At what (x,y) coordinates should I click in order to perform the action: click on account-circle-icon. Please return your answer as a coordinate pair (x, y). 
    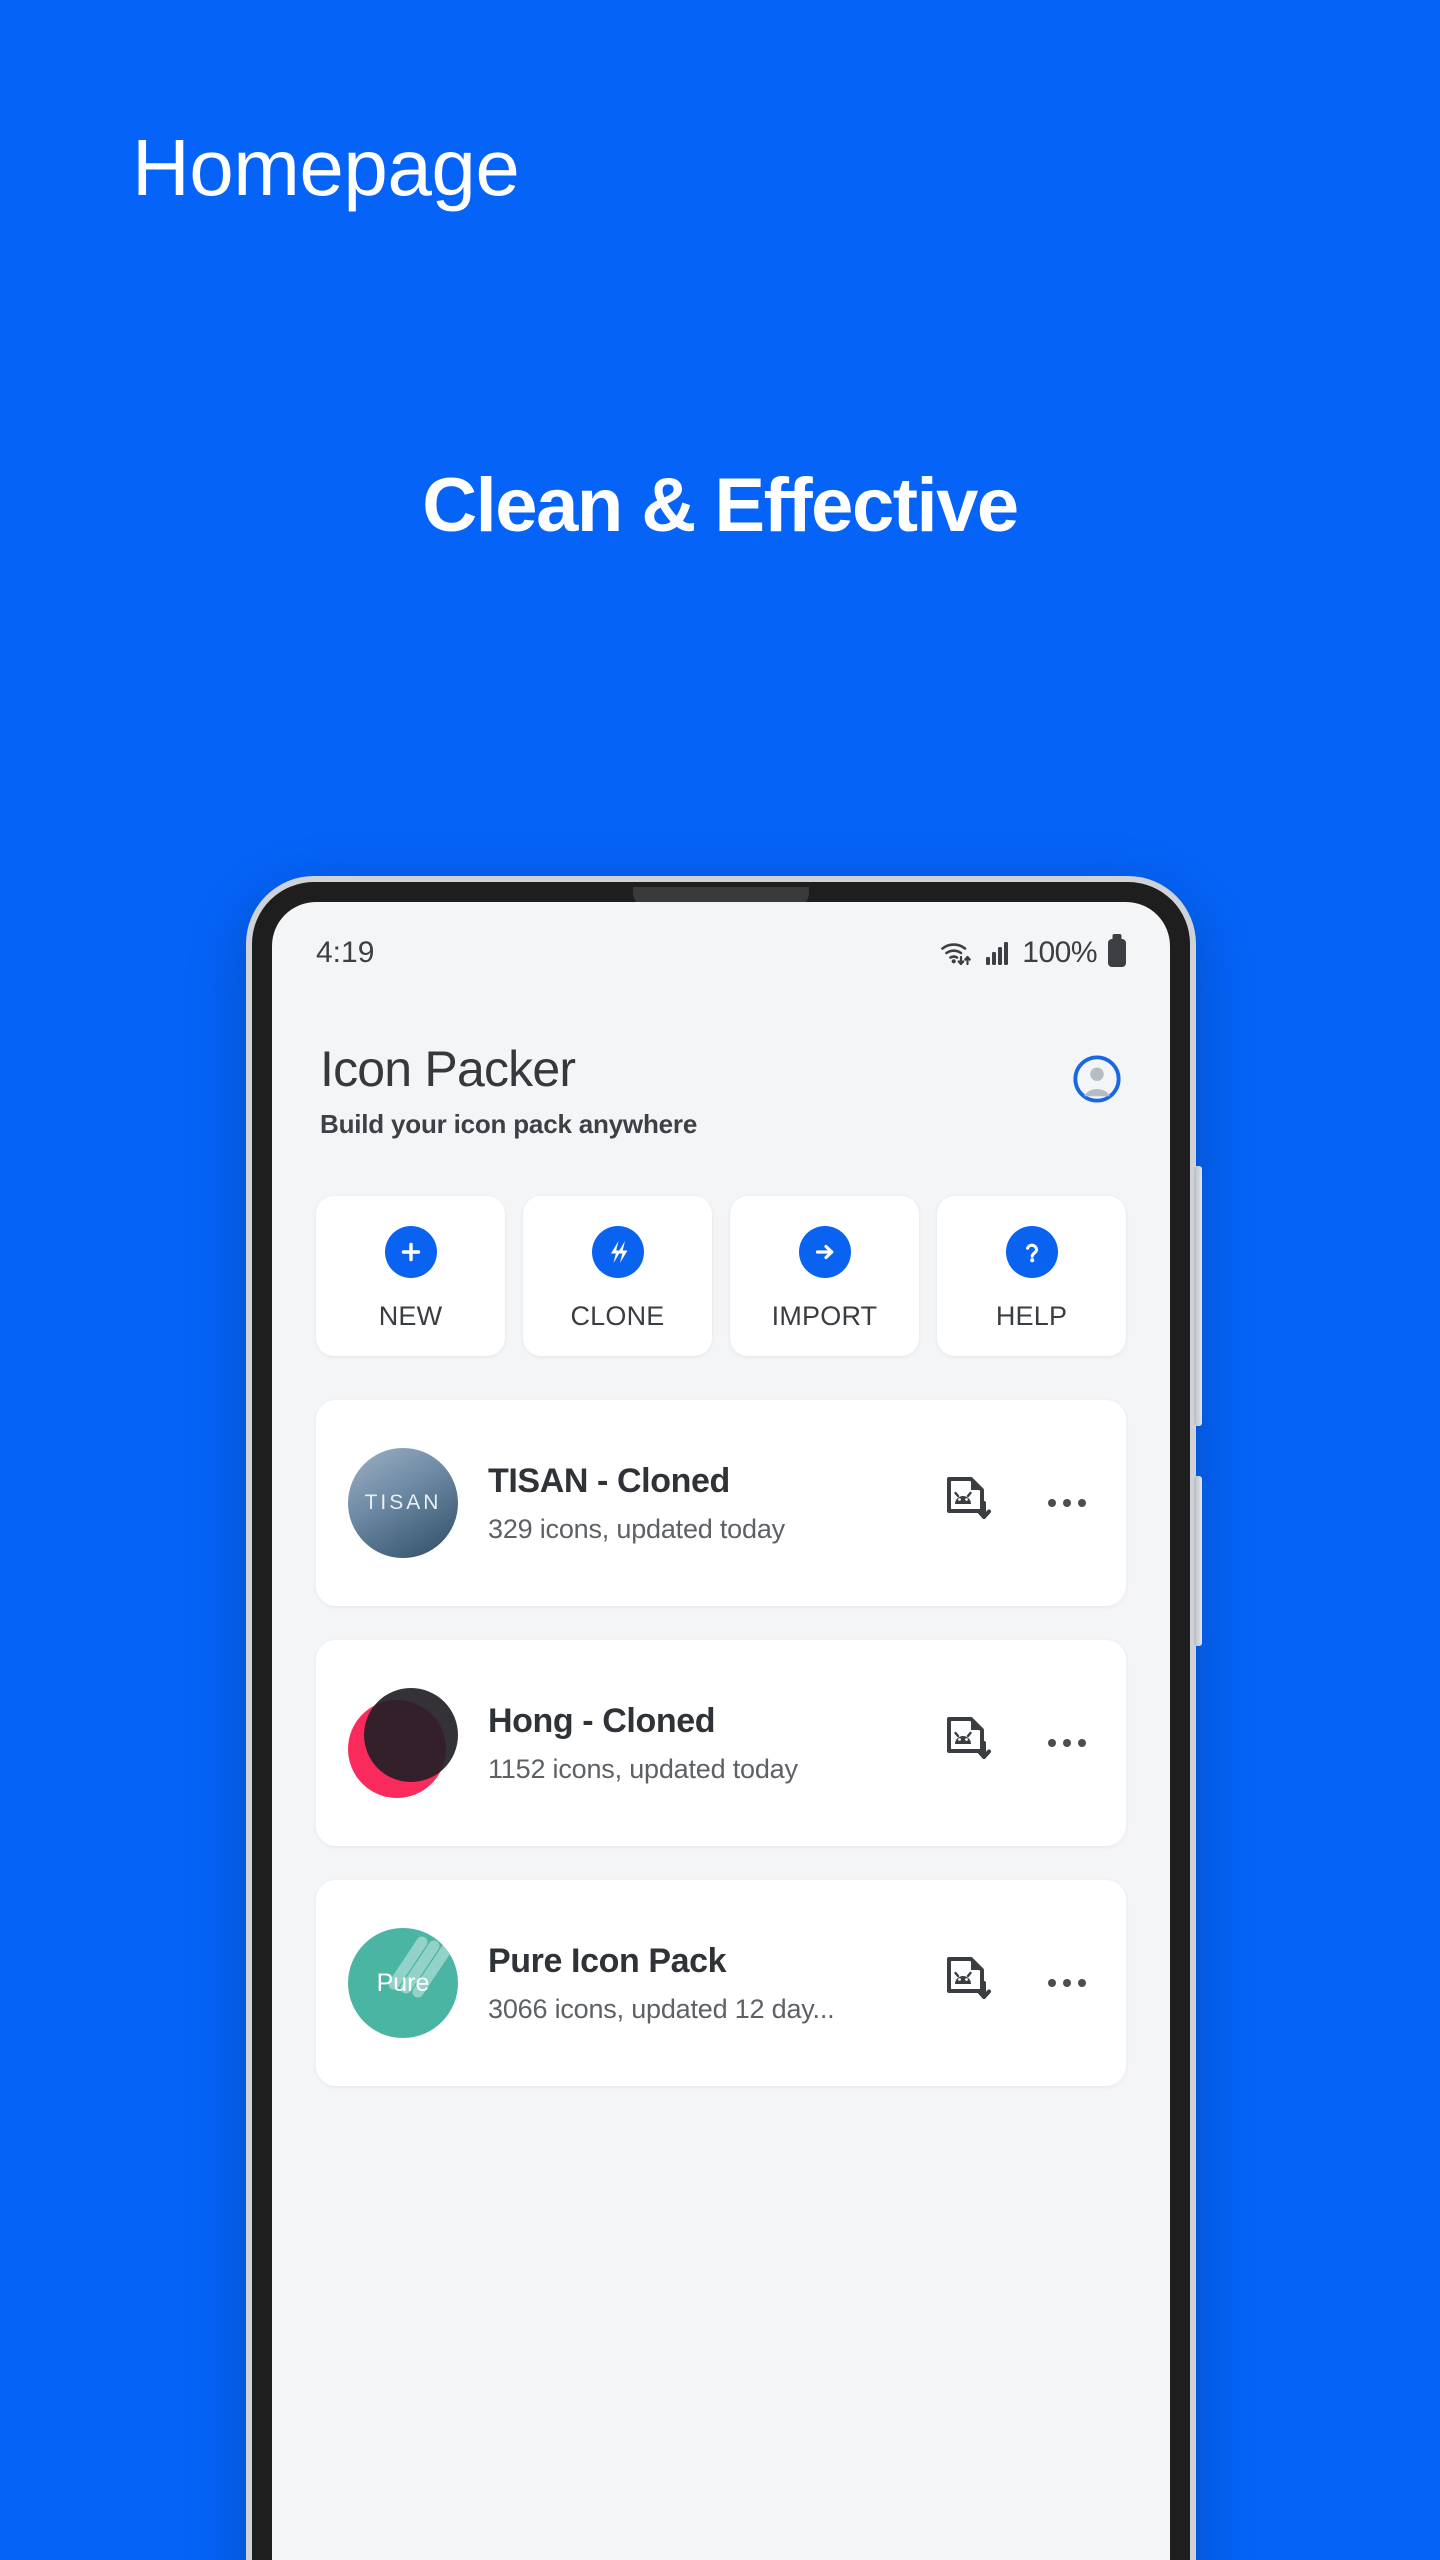
    Looking at the image, I should click on (1097, 1079).